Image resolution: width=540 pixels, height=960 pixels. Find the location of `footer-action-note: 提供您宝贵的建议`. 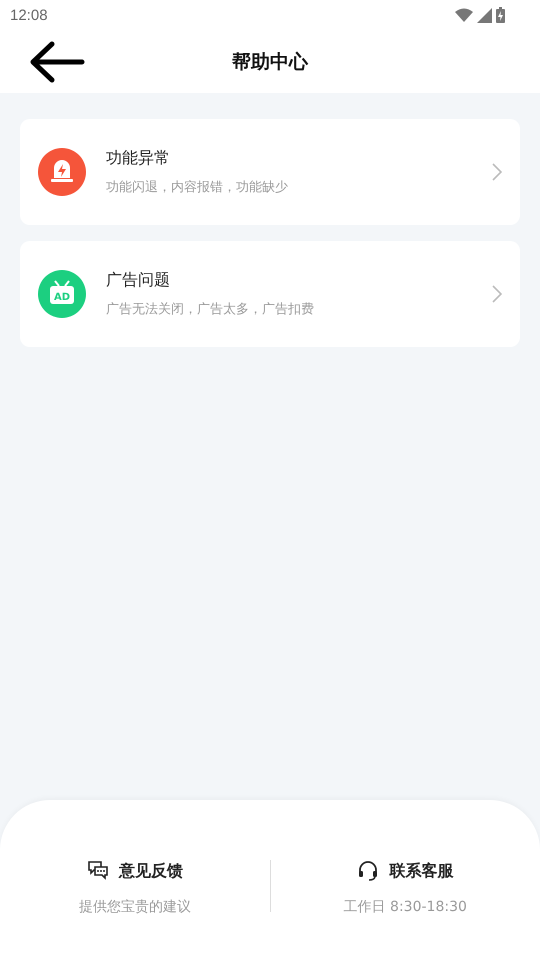

footer-action-note: 提供您宝贵的建议 is located at coordinates (134, 907).